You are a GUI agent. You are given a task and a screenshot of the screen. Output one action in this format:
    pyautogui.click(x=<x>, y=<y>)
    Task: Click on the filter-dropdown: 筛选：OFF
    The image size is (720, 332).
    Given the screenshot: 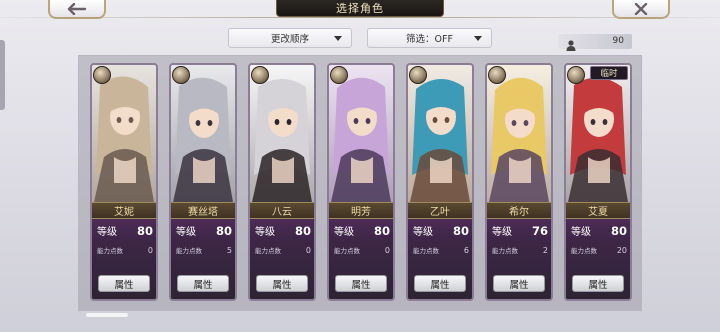 What is the action you would take?
    pyautogui.click(x=429, y=38)
    